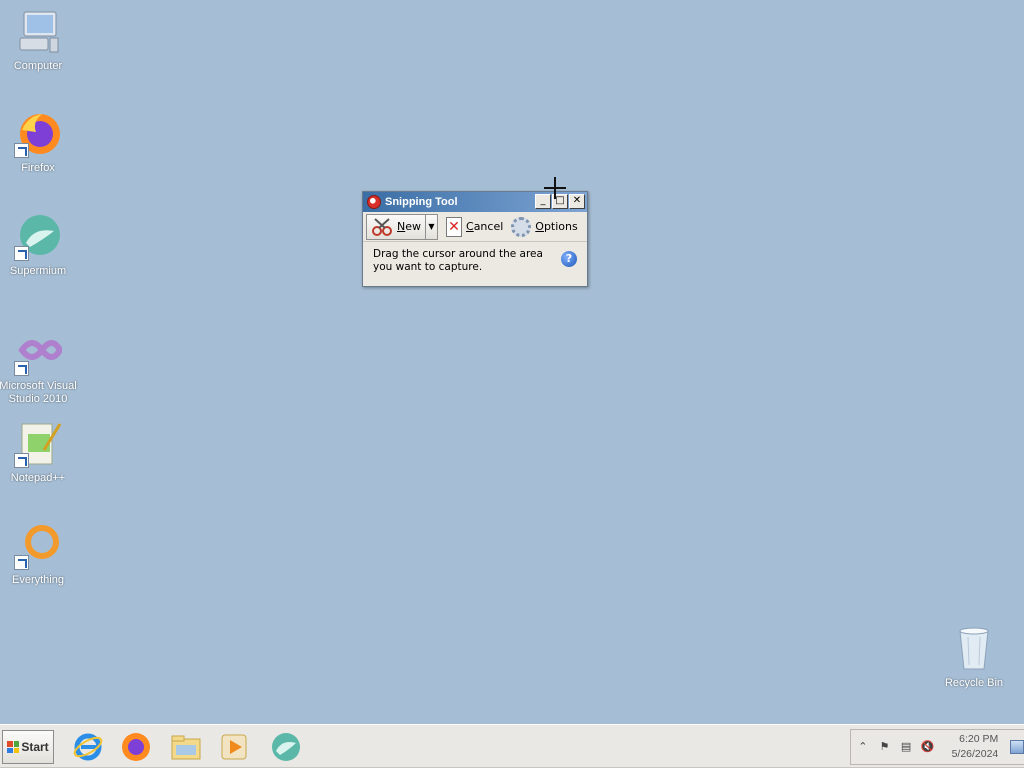 This screenshot has width=1024, height=768. What do you see at coordinates (973, 747) in the screenshot?
I see `clock: 6:20 PM 5/26/2024` at bounding box center [973, 747].